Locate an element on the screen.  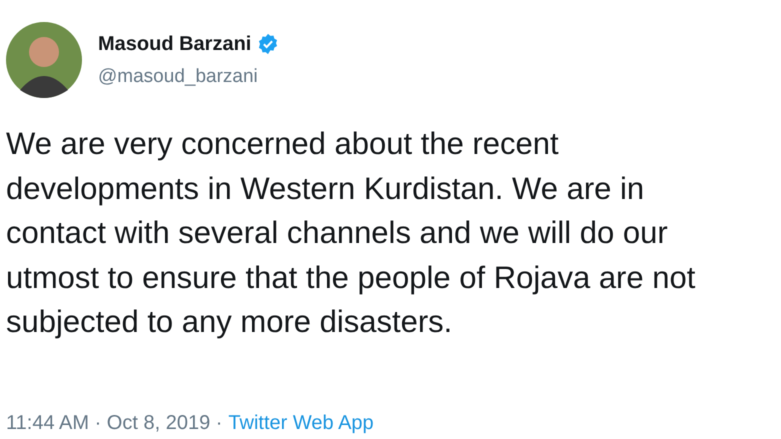
author-handle: @masoud_barzani is located at coordinates (178, 76).